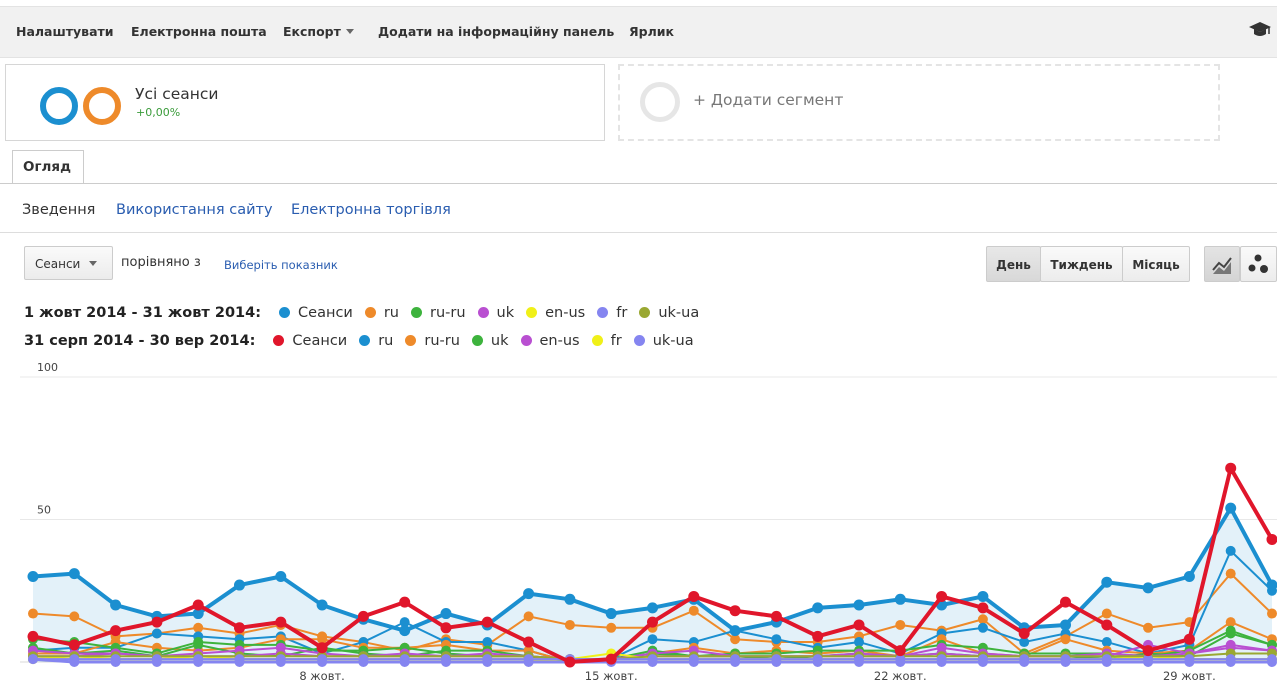 The image size is (1277, 682). Describe the element at coordinates (1260, 30) in the screenshot. I see `graduation-cap-icon` at that location.